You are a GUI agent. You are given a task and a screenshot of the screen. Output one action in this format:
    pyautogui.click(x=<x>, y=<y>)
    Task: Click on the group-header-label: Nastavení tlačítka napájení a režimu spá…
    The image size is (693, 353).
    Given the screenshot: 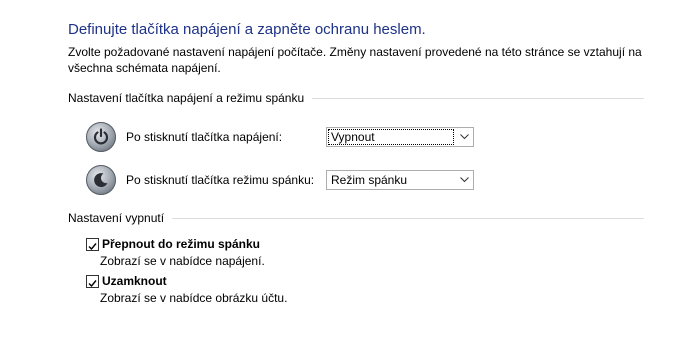 What is the action you would take?
    pyautogui.click(x=186, y=98)
    